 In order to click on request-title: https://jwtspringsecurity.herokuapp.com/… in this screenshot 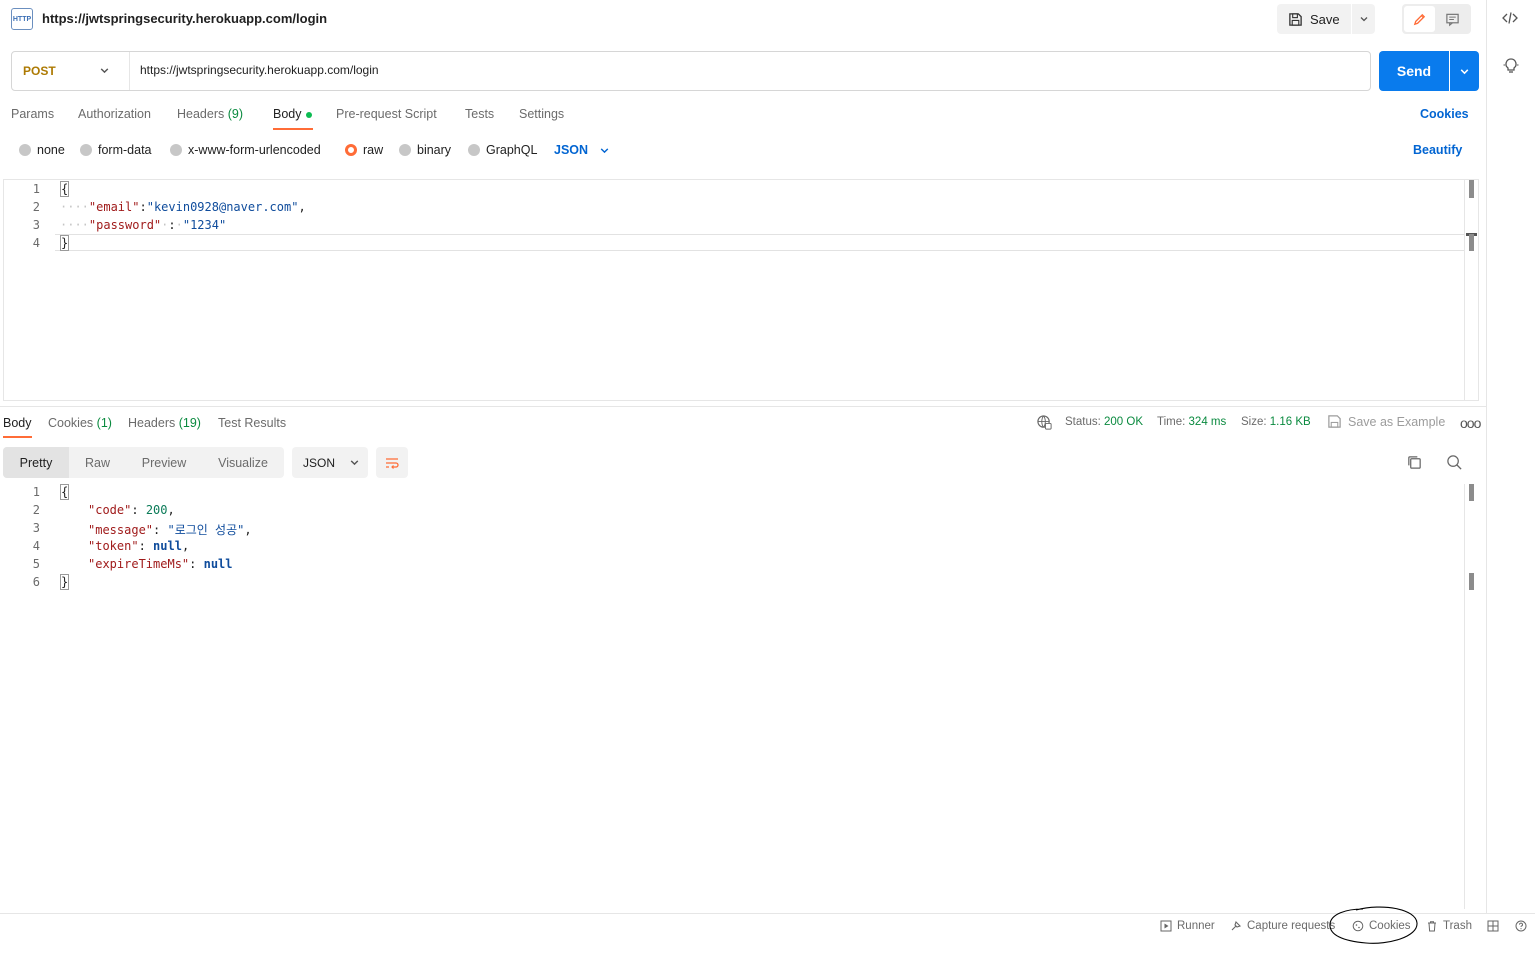, I will do `click(184, 18)`.